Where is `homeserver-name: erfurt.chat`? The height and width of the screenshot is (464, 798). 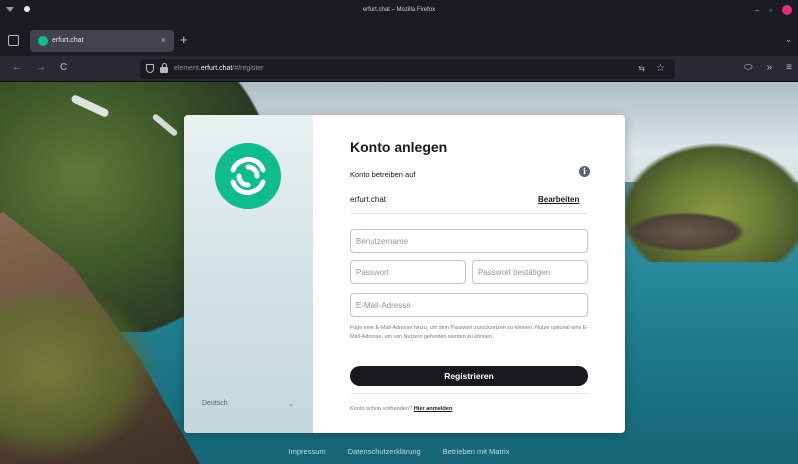 homeserver-name: erfurt.chat is located at coordinates (368, 199).